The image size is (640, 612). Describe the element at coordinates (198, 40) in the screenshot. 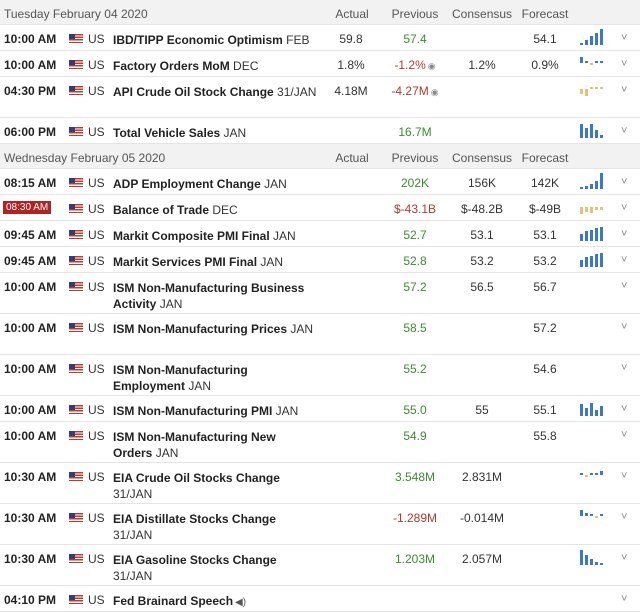

I see `event-name: IBD/TIPP Economic Optimism` at that location.